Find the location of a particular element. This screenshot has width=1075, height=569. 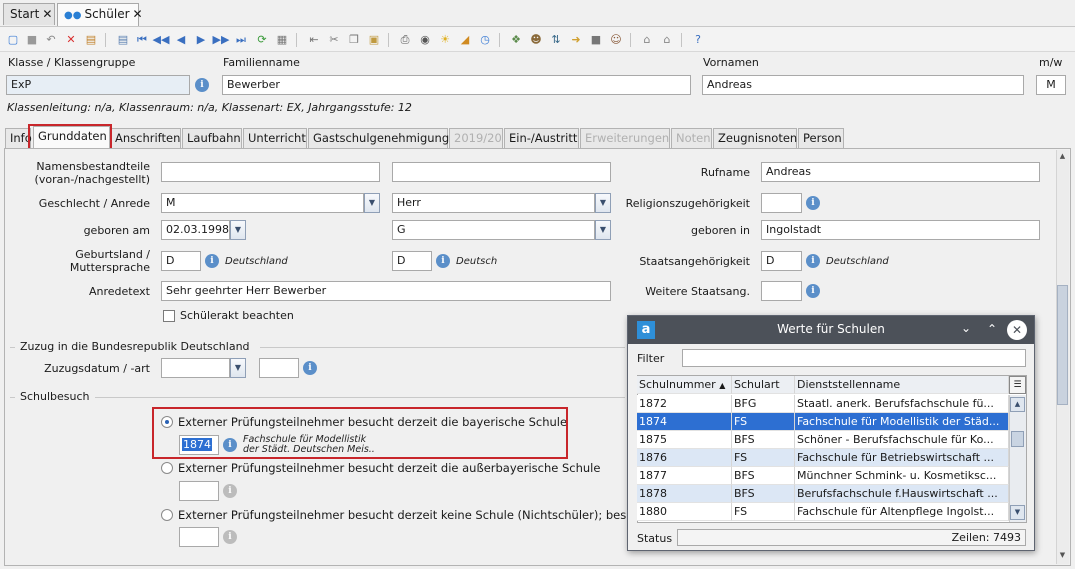

tab-schueler: ●● Schüler ✕ is located at coordinates (100, 14).